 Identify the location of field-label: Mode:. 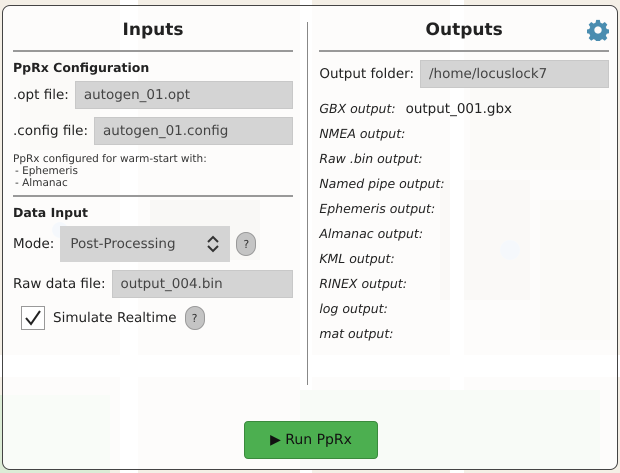
(33, 244).